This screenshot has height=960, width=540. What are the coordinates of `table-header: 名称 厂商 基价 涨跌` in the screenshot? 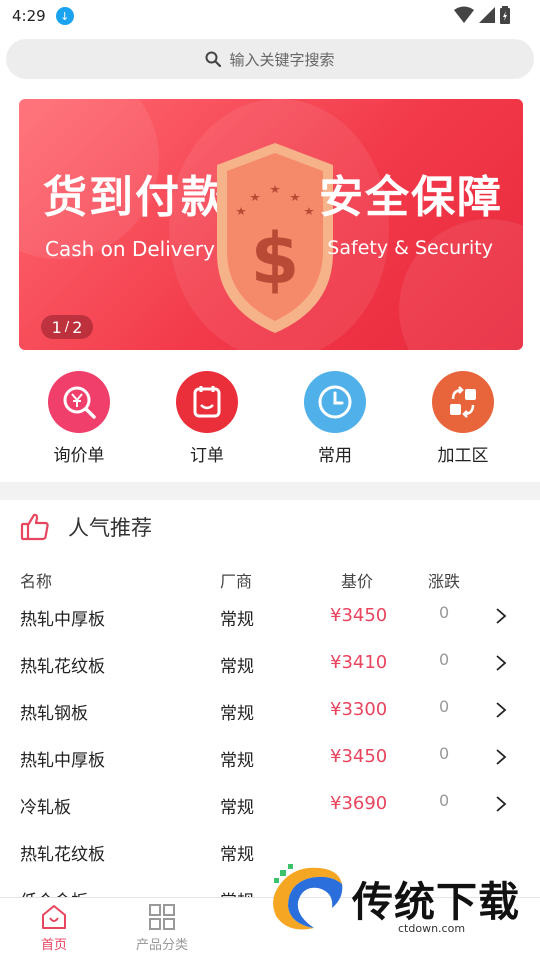 It's located at (270, 579).